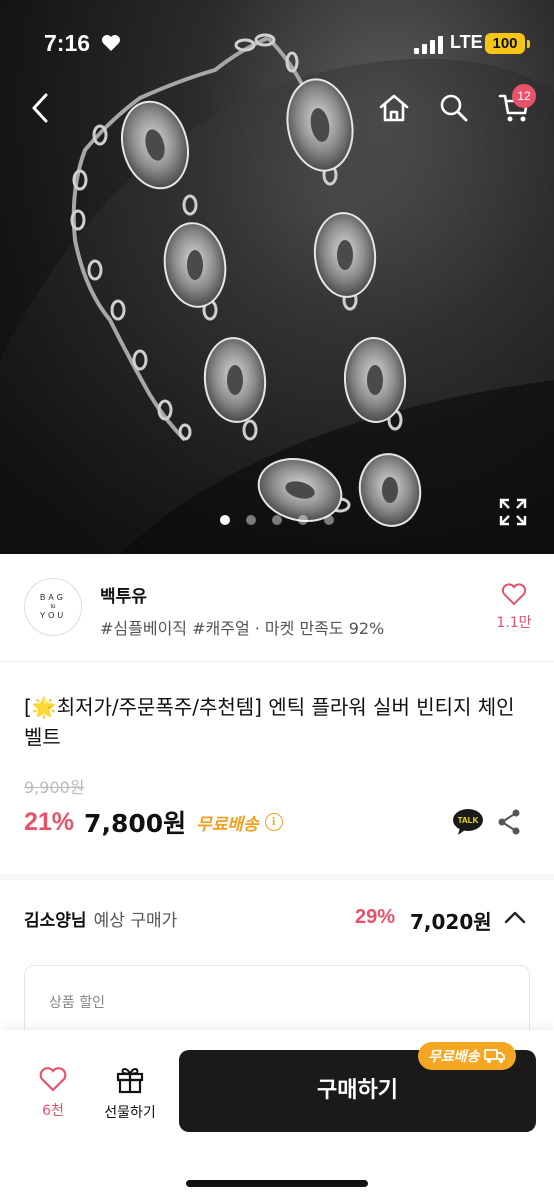 This screenshot has height=1200, width=554. Describe the element at coordinates (277, 1183) in the screenshot. I see `home-indicator` at that location.